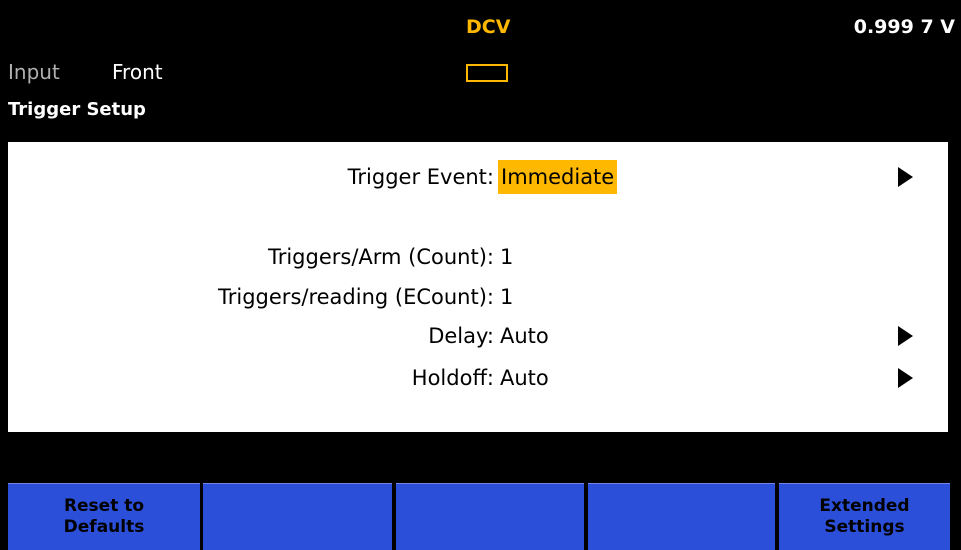 Image resolution: width=961 pixels, height=550 pixels. I want to click on delay-value: Auto, so click(524, 336).